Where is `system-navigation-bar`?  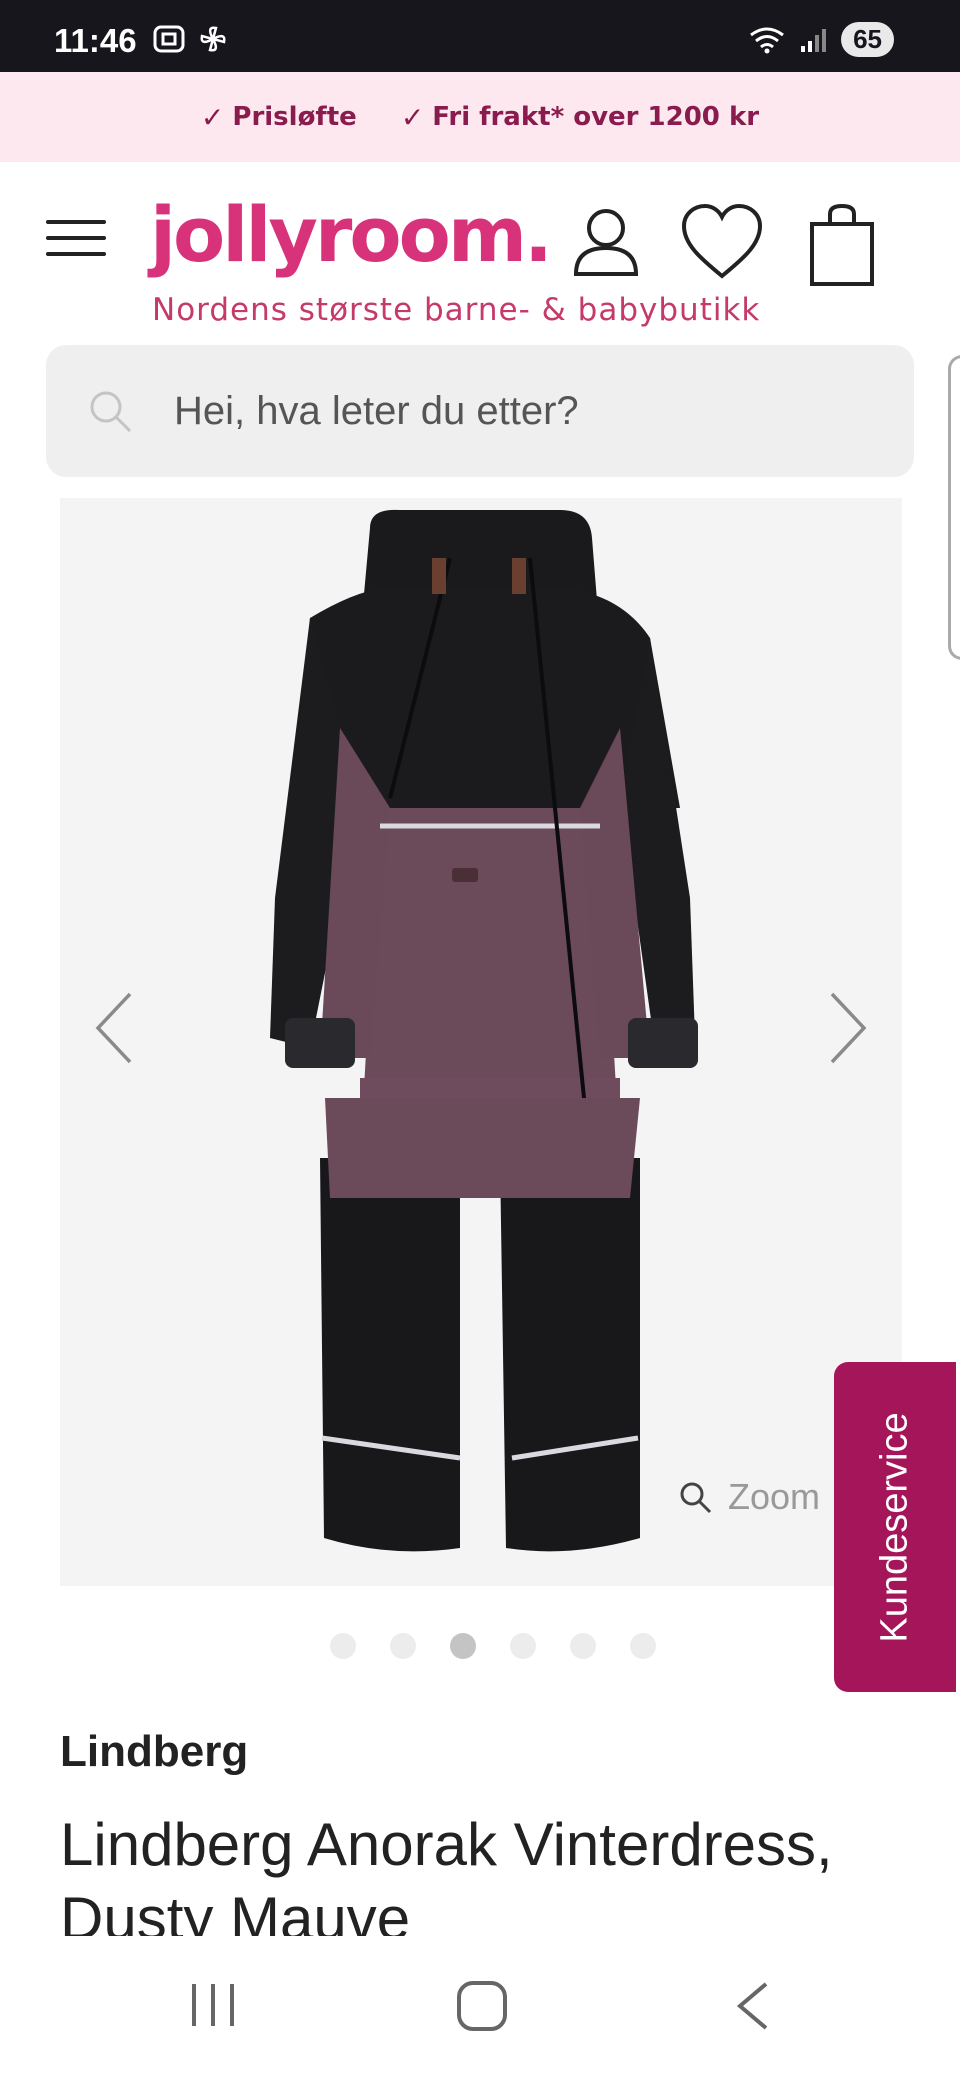
system-navigation-bar is located at coordinates (480, 2010).